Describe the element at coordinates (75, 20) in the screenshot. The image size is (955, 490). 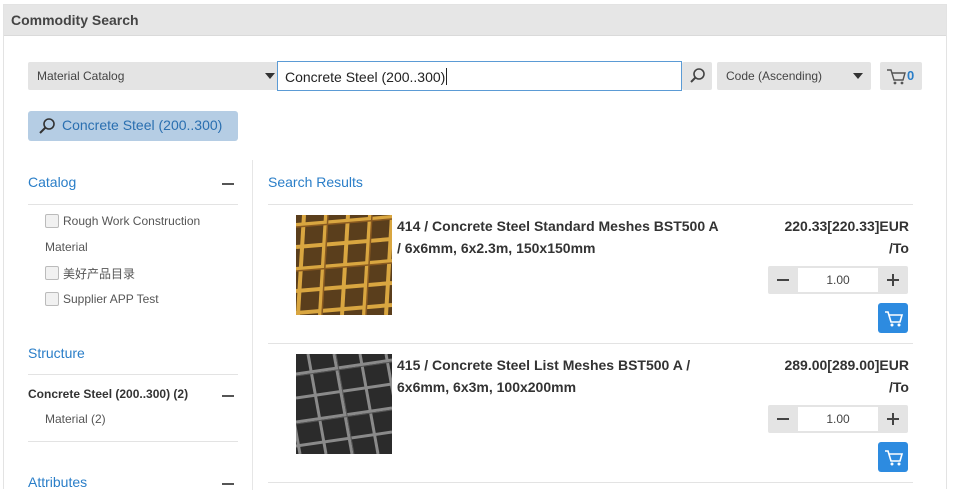
I see `panel-title: Commodity Search` at that location.